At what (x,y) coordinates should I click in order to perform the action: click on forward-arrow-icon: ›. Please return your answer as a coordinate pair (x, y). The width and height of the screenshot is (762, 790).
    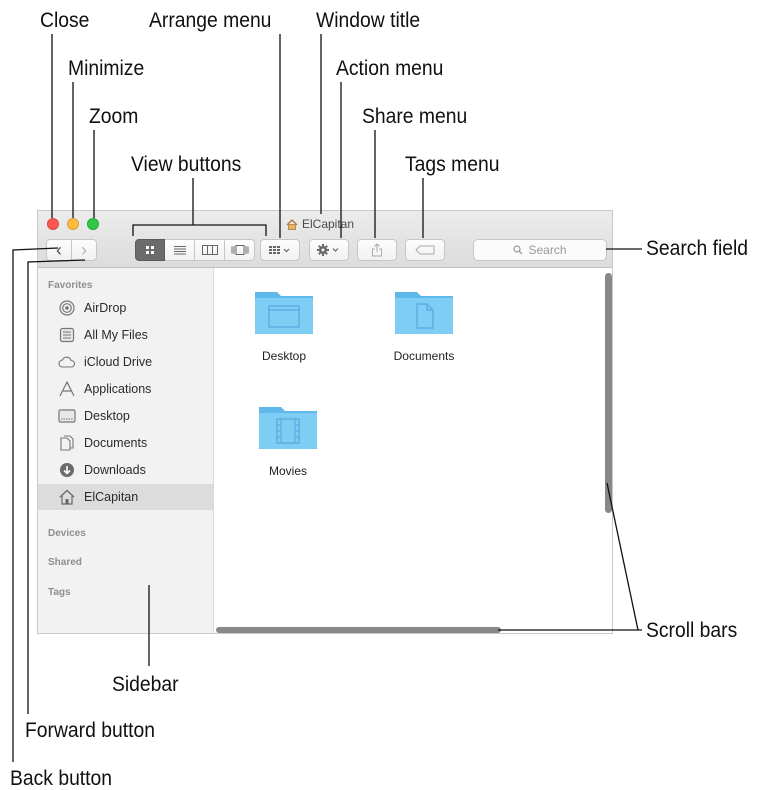
    Looking at the image, I should click on (84, 250).